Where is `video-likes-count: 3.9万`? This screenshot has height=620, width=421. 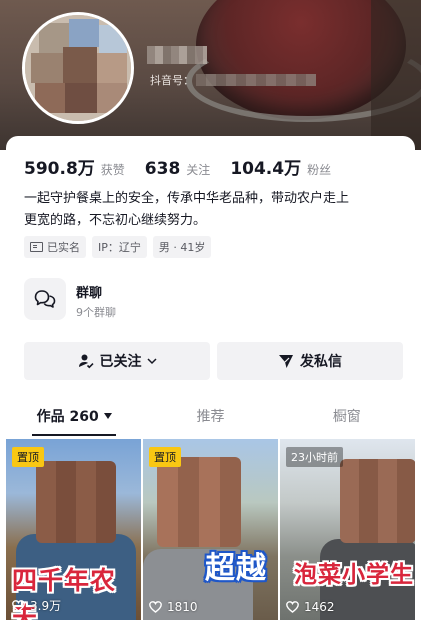
video-likes-count: 3.9万 is located at coordinates (46, 606).